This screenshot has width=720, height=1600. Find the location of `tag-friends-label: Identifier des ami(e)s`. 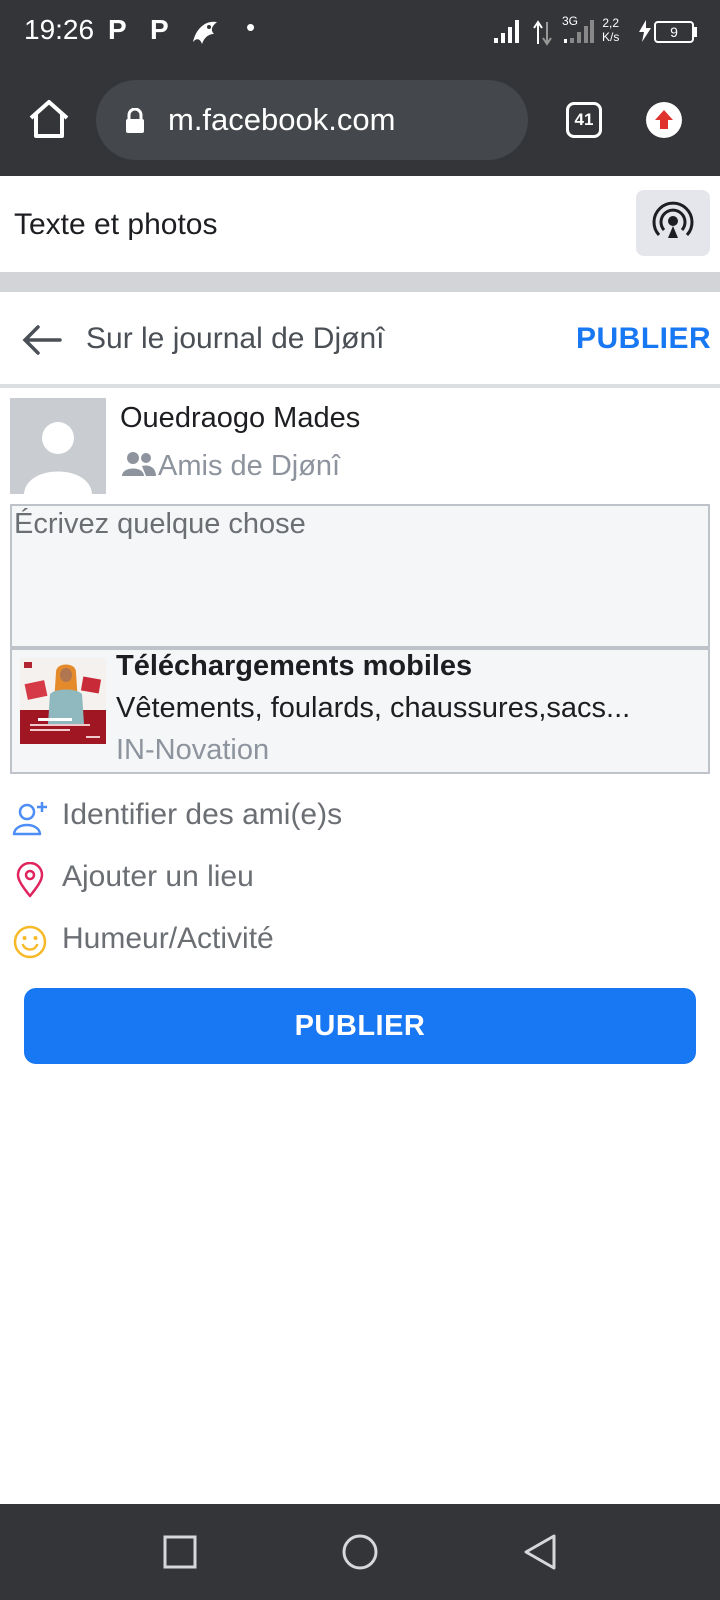

tag-friends-label: Identifier des ami(e)s is located at coordinates (202, 814).